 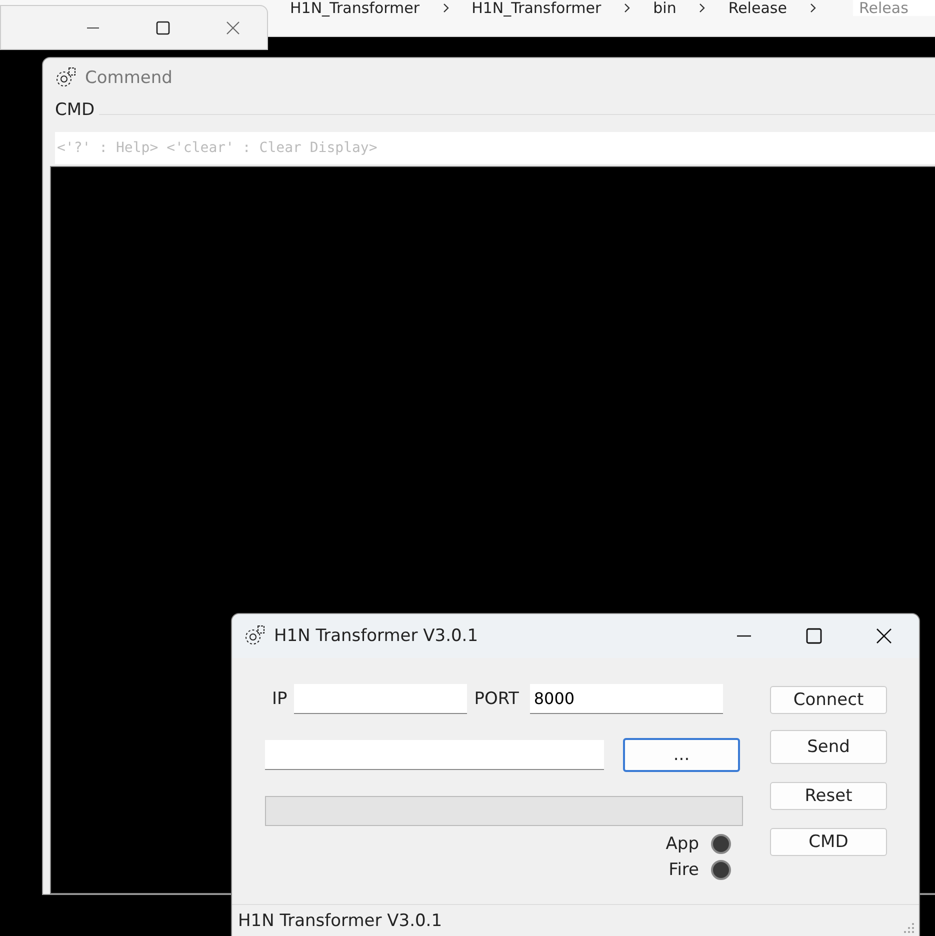 What do you see at coordinates (280, 699) in the screenshot?
I see `ip-label: IP` at bounding box center [280, 699].